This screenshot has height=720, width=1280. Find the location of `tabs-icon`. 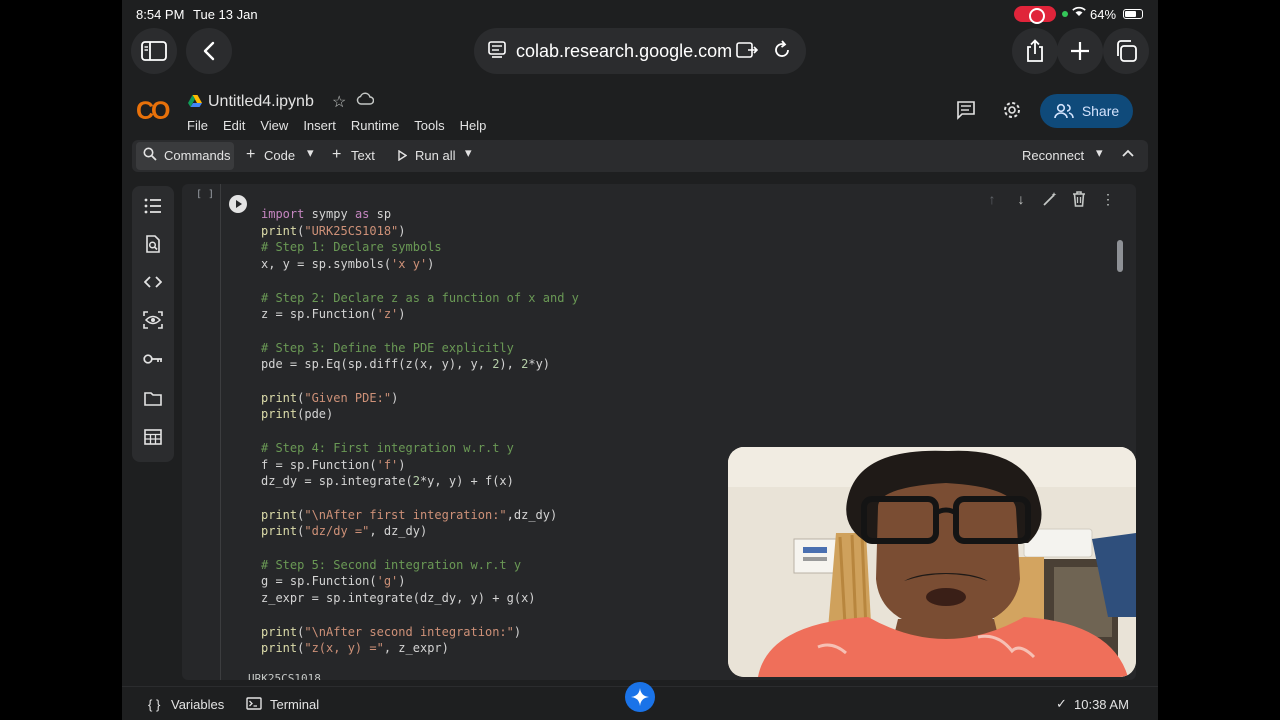

tabs-icon is located at coordinates (1127, 51).